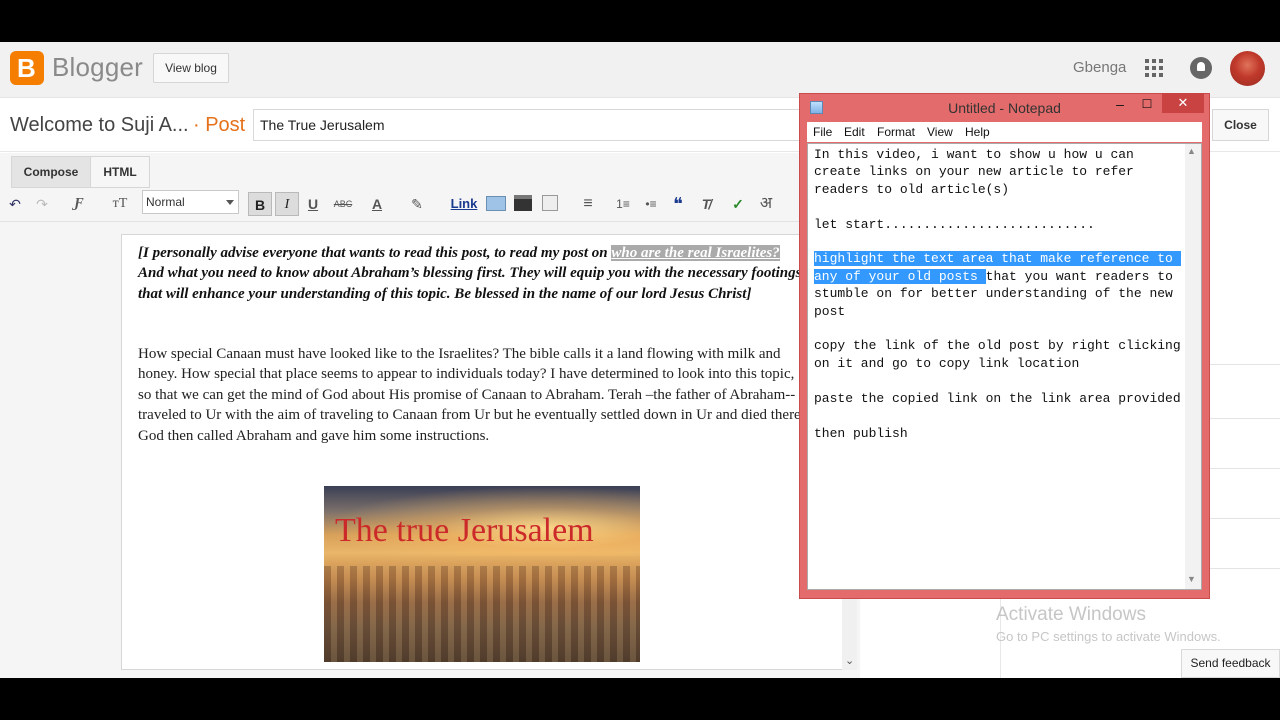 The image size is (1280, 720). Describe the element at coordinates (377, 204) in the screenshot. I see `text-color-icon: A` at that location.